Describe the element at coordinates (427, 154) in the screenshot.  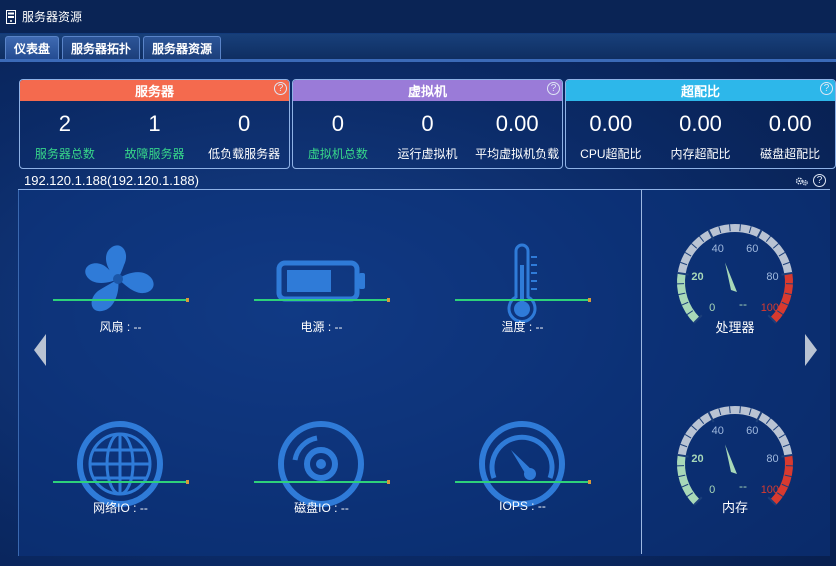
I see `stat-label: 运行虚拟机` at that location.